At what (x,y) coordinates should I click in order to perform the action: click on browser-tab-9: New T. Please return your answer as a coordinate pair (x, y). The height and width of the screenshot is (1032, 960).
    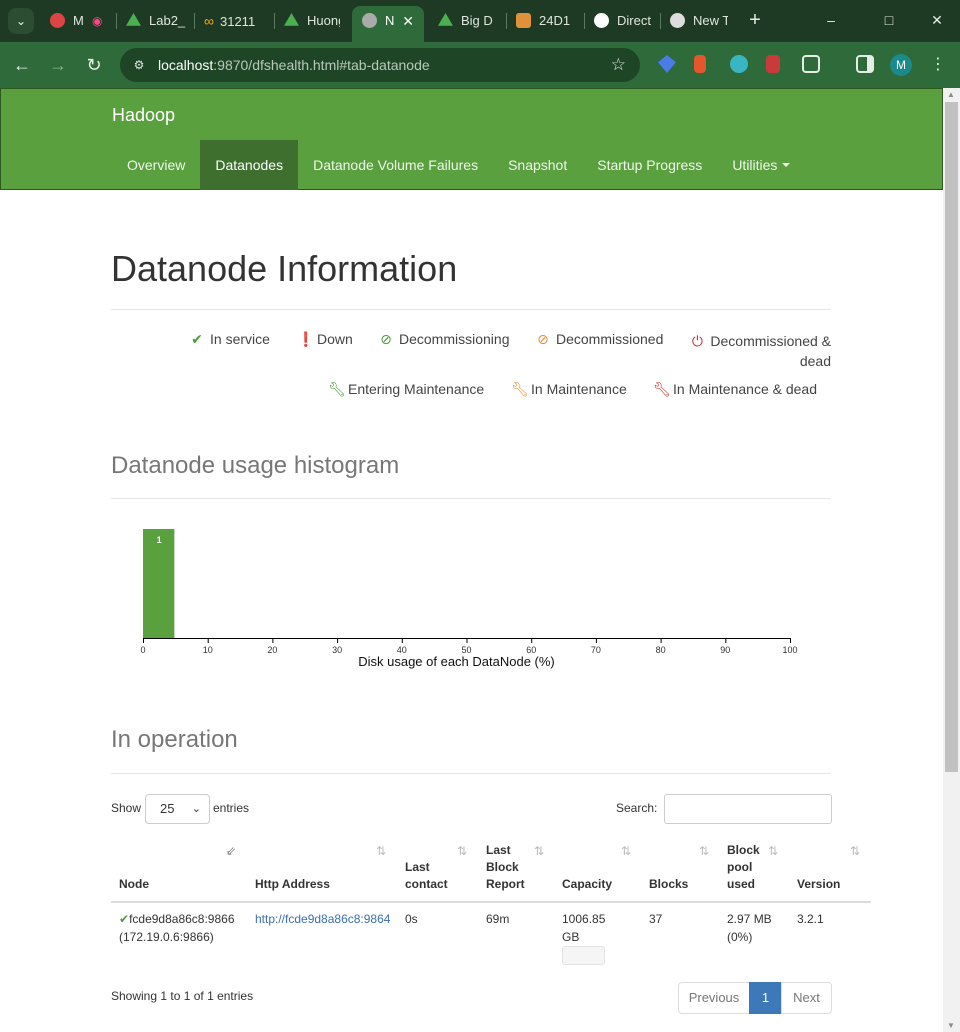
    Looking at the image, I should click on (699, 21).